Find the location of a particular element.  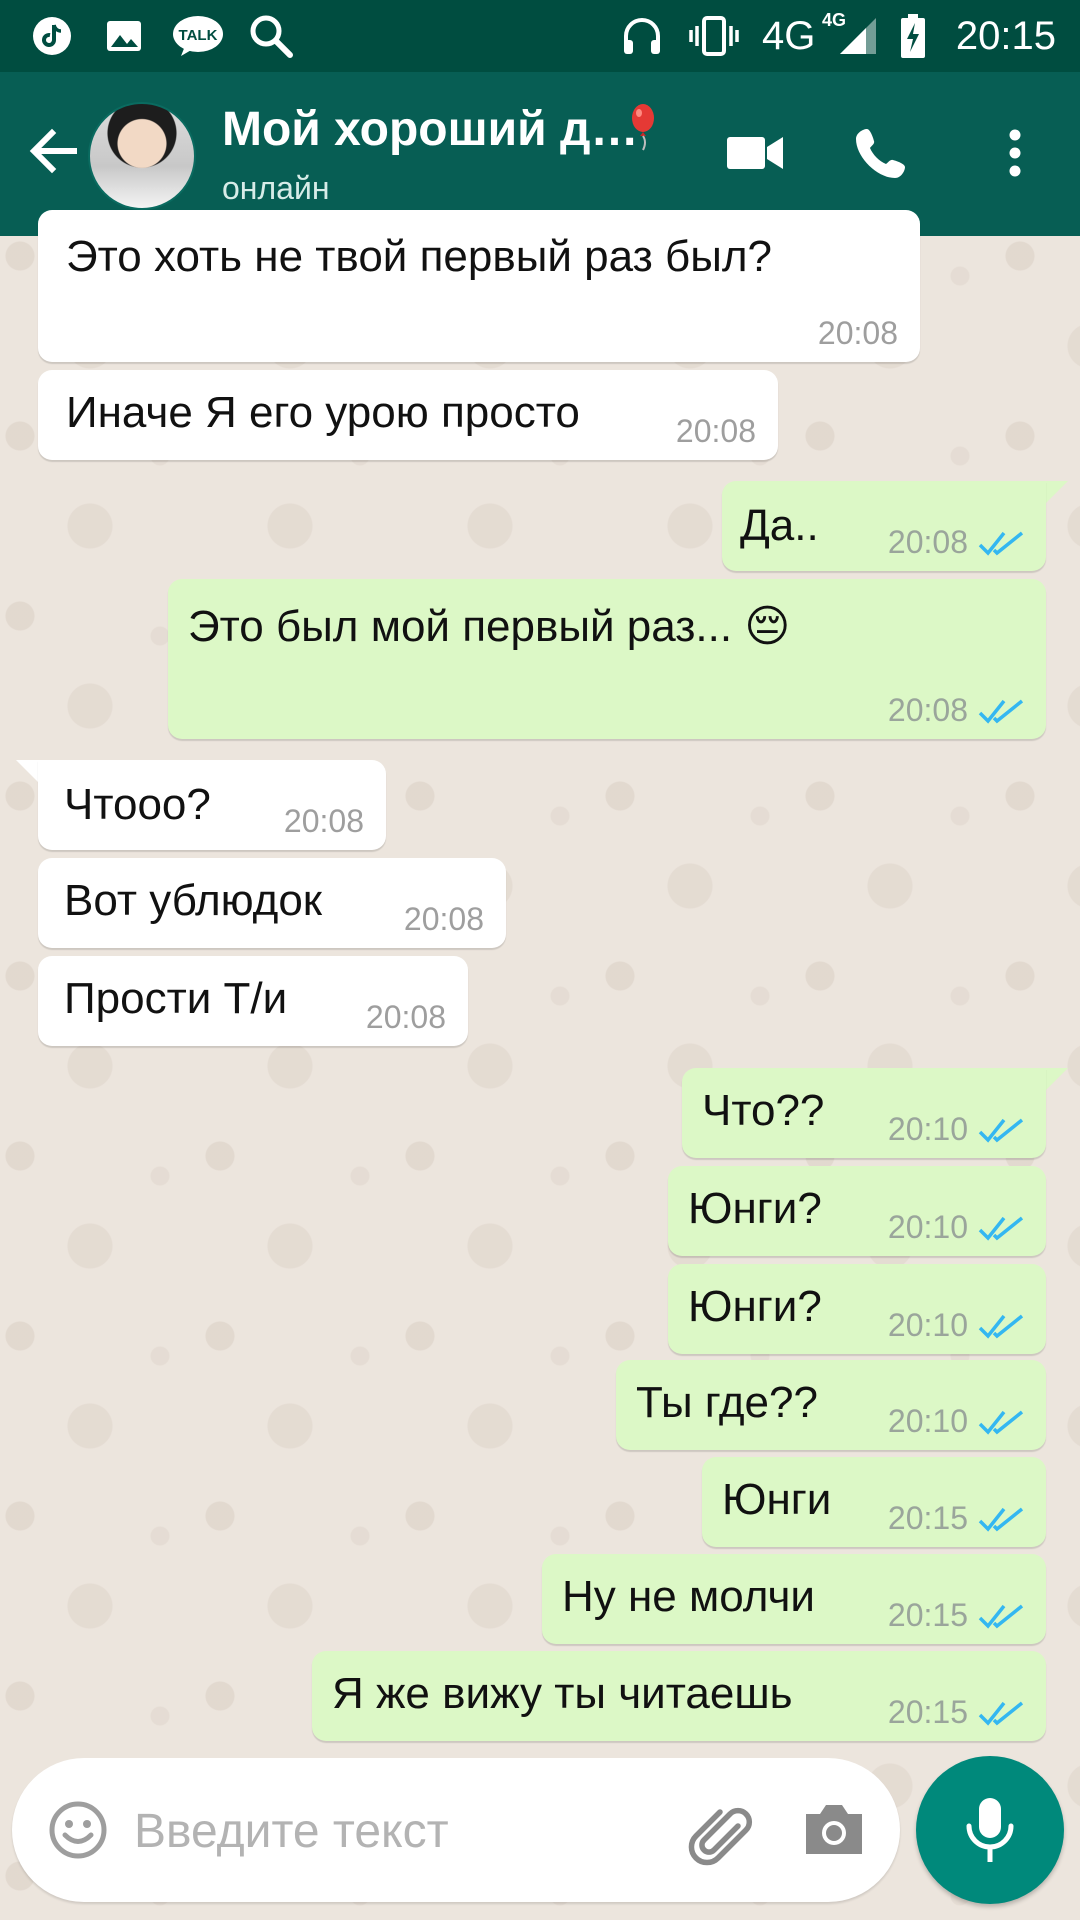

phone-icon is located at coordinates (880, 153).